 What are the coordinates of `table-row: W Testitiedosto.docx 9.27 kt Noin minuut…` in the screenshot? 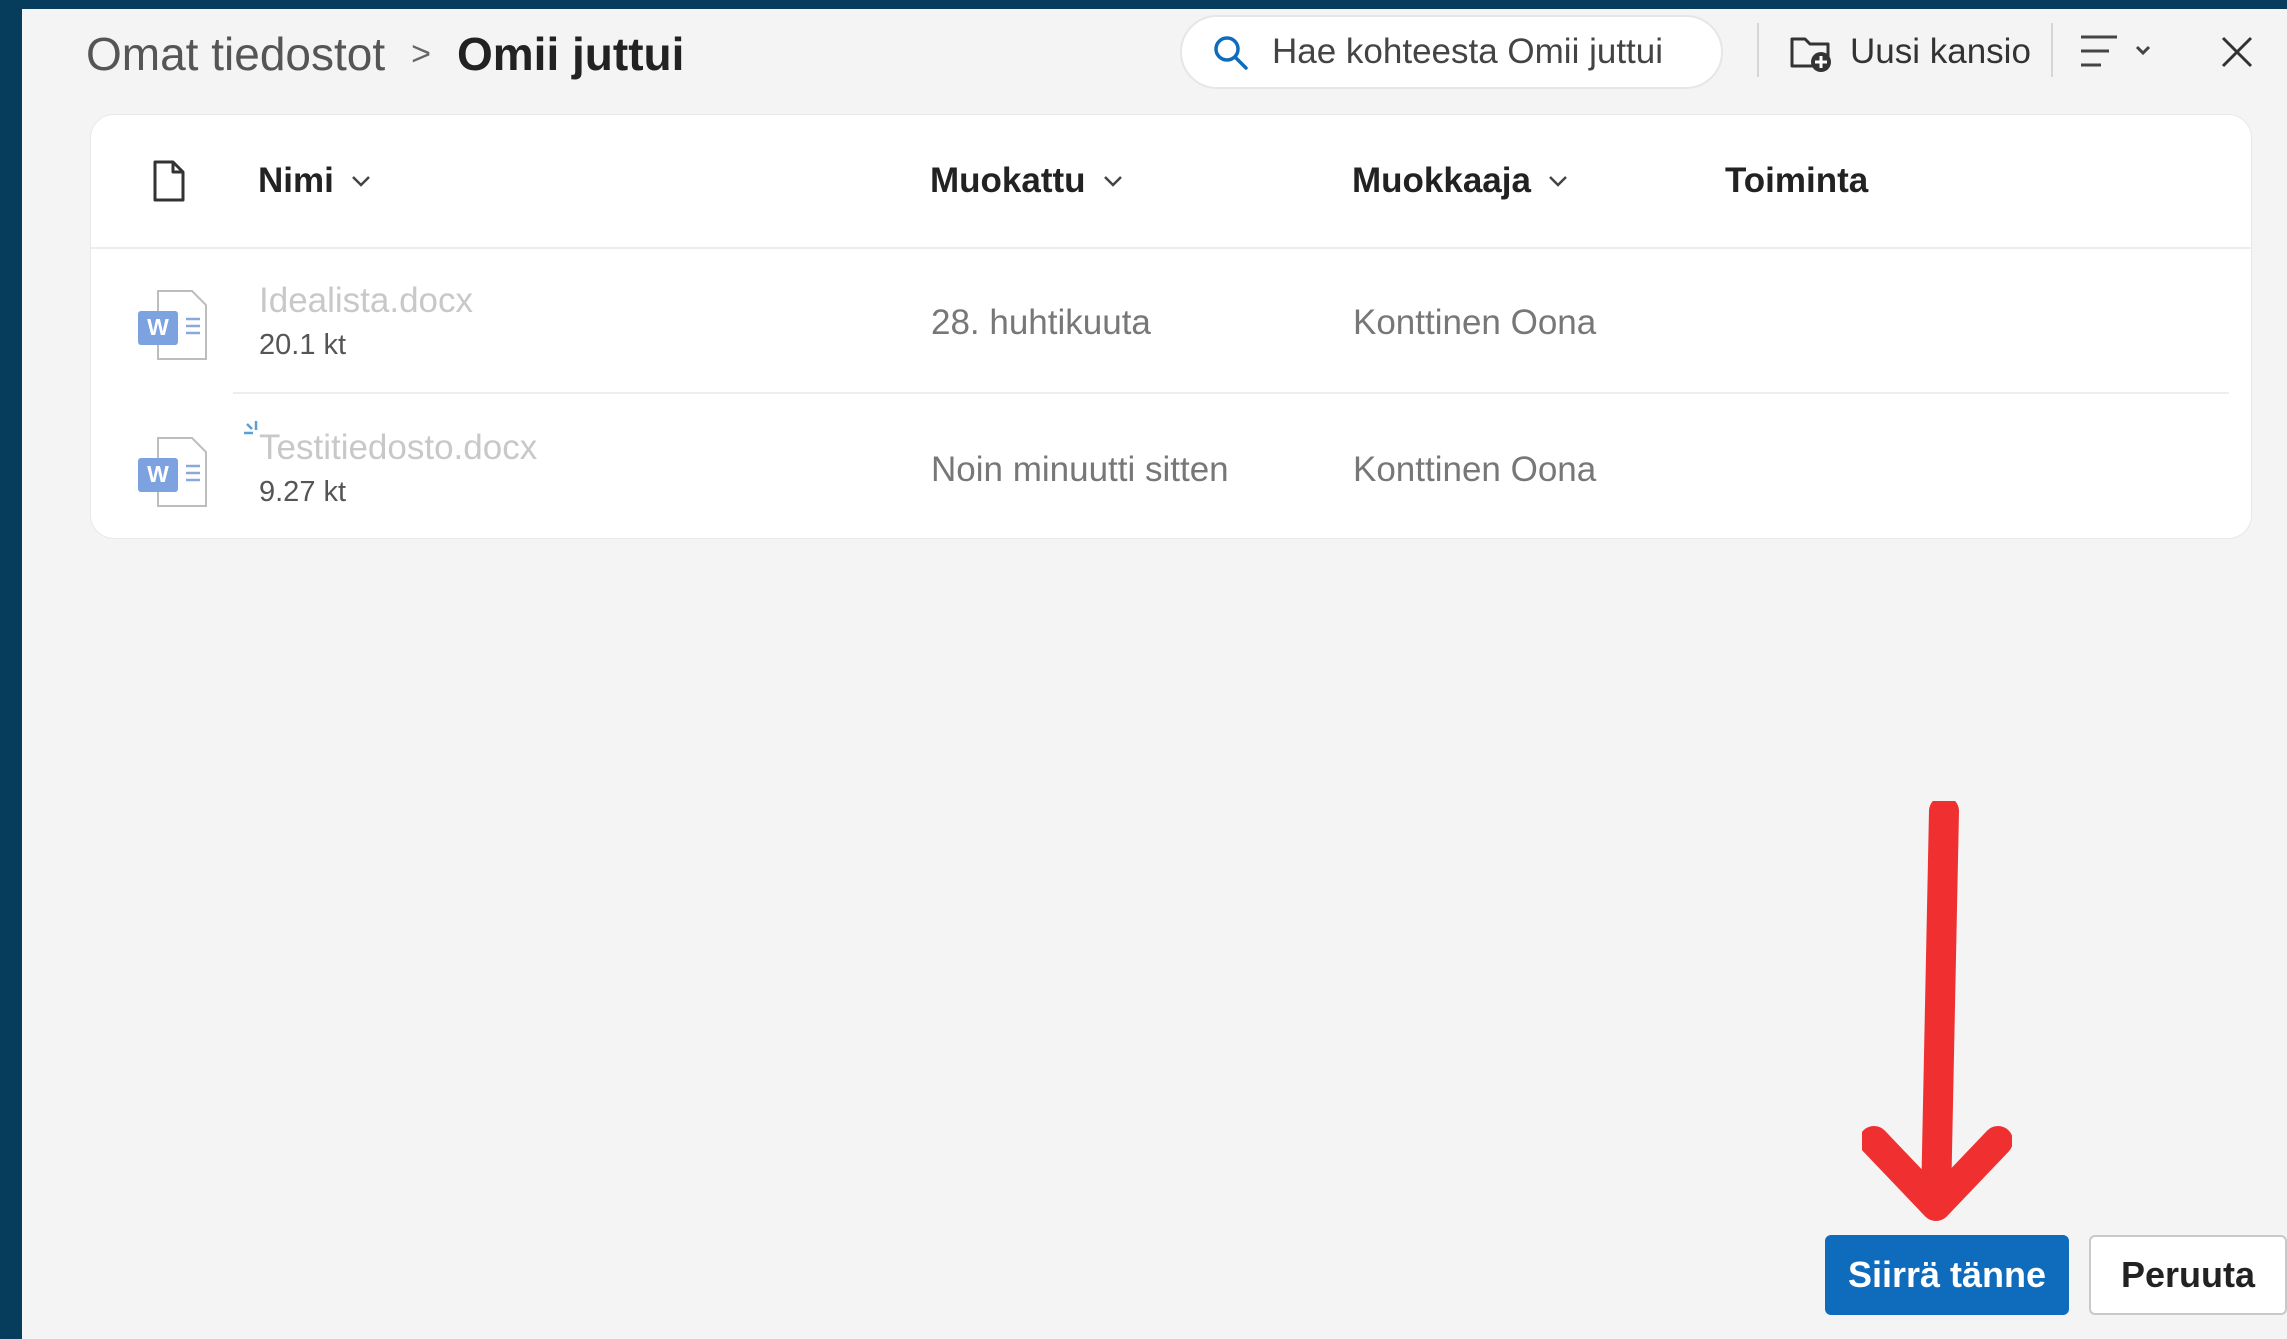 It's located at (1171, 468).